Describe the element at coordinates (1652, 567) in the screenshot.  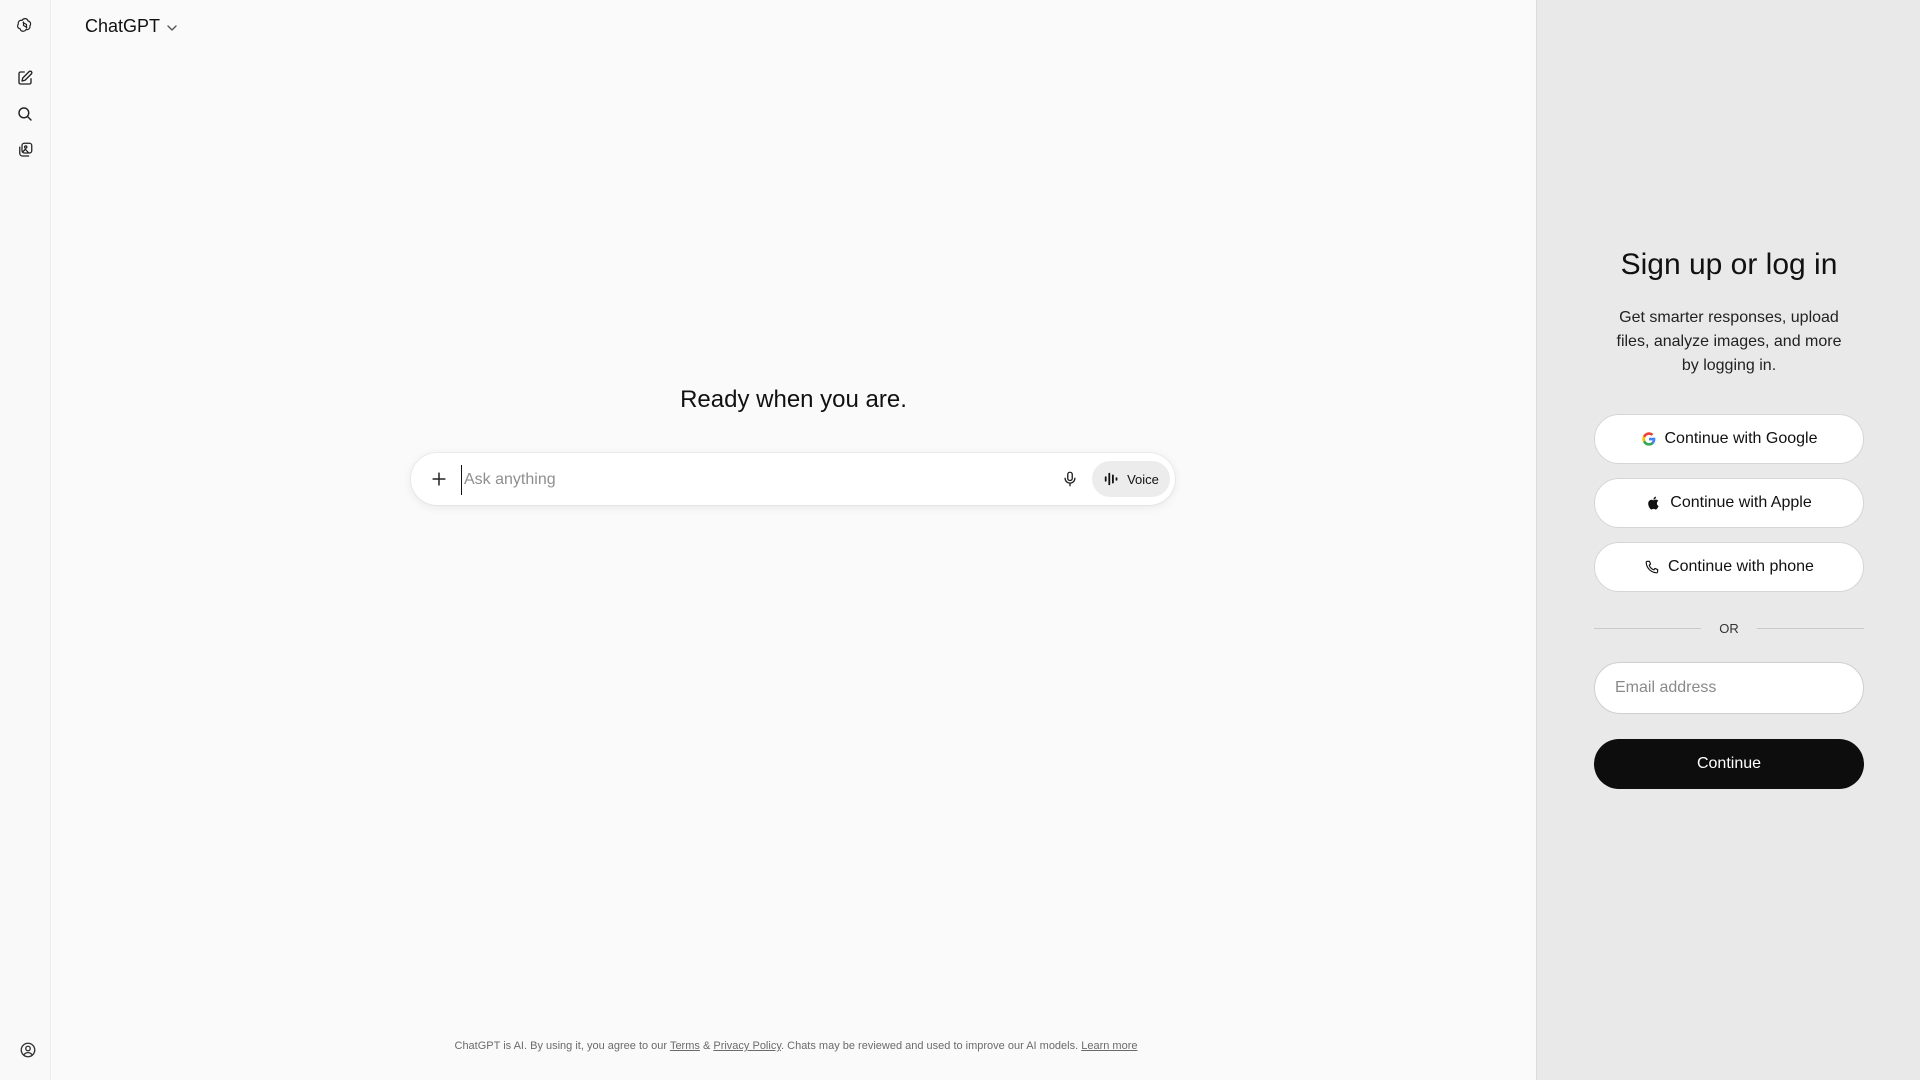
I see `phone-icon` at that location.